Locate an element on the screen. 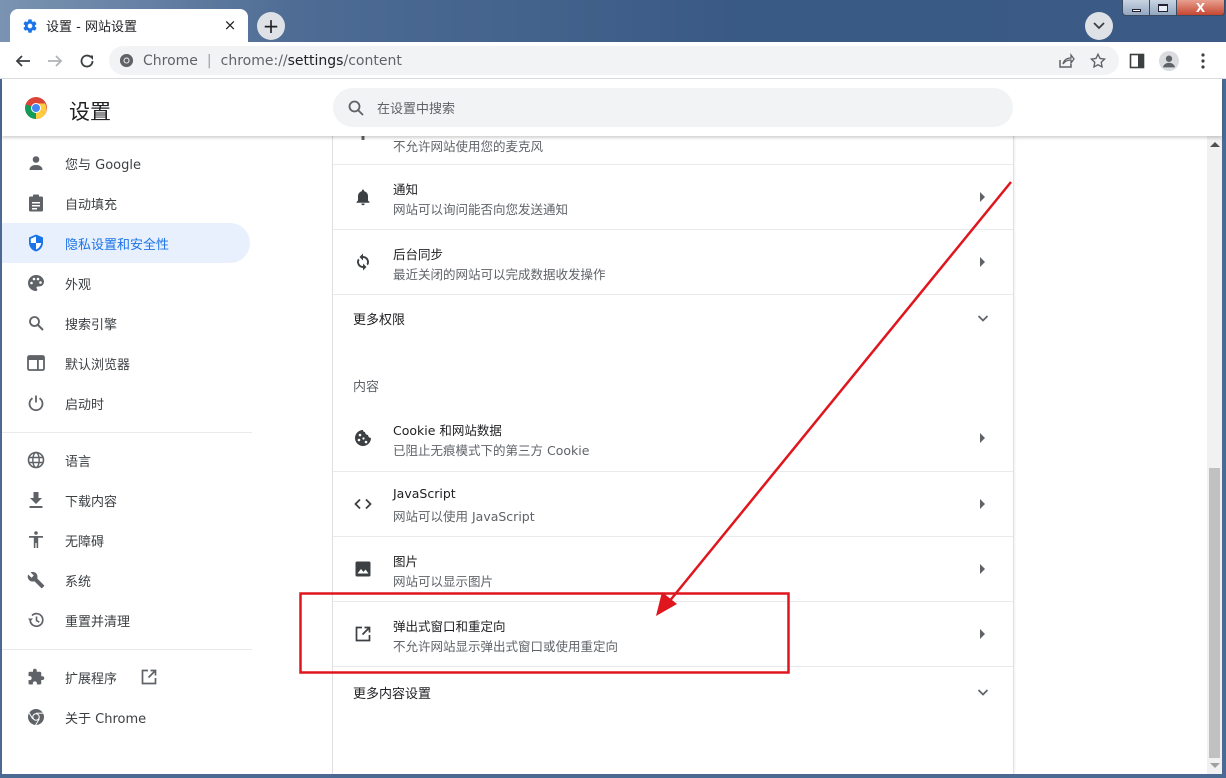 This screenshot has width=1226, height=778. chrome-icon is located at coordinates (36, 717).